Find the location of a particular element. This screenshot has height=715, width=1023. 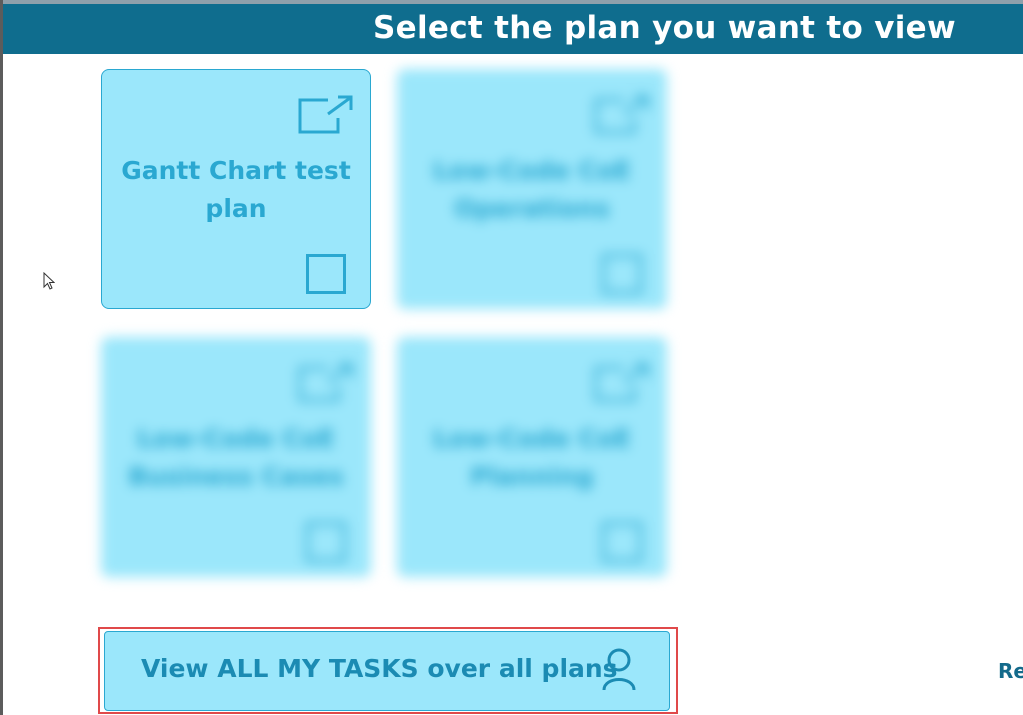

plan-tile-label: Low-Code CoE Business Cases is located at coordinates (236, 457).